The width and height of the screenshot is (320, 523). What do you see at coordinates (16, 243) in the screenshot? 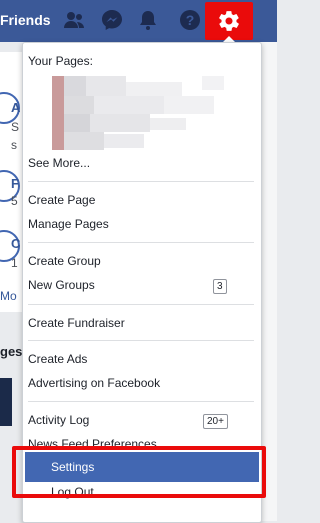
I see `background-text: C` at bounding box center [16, 243].